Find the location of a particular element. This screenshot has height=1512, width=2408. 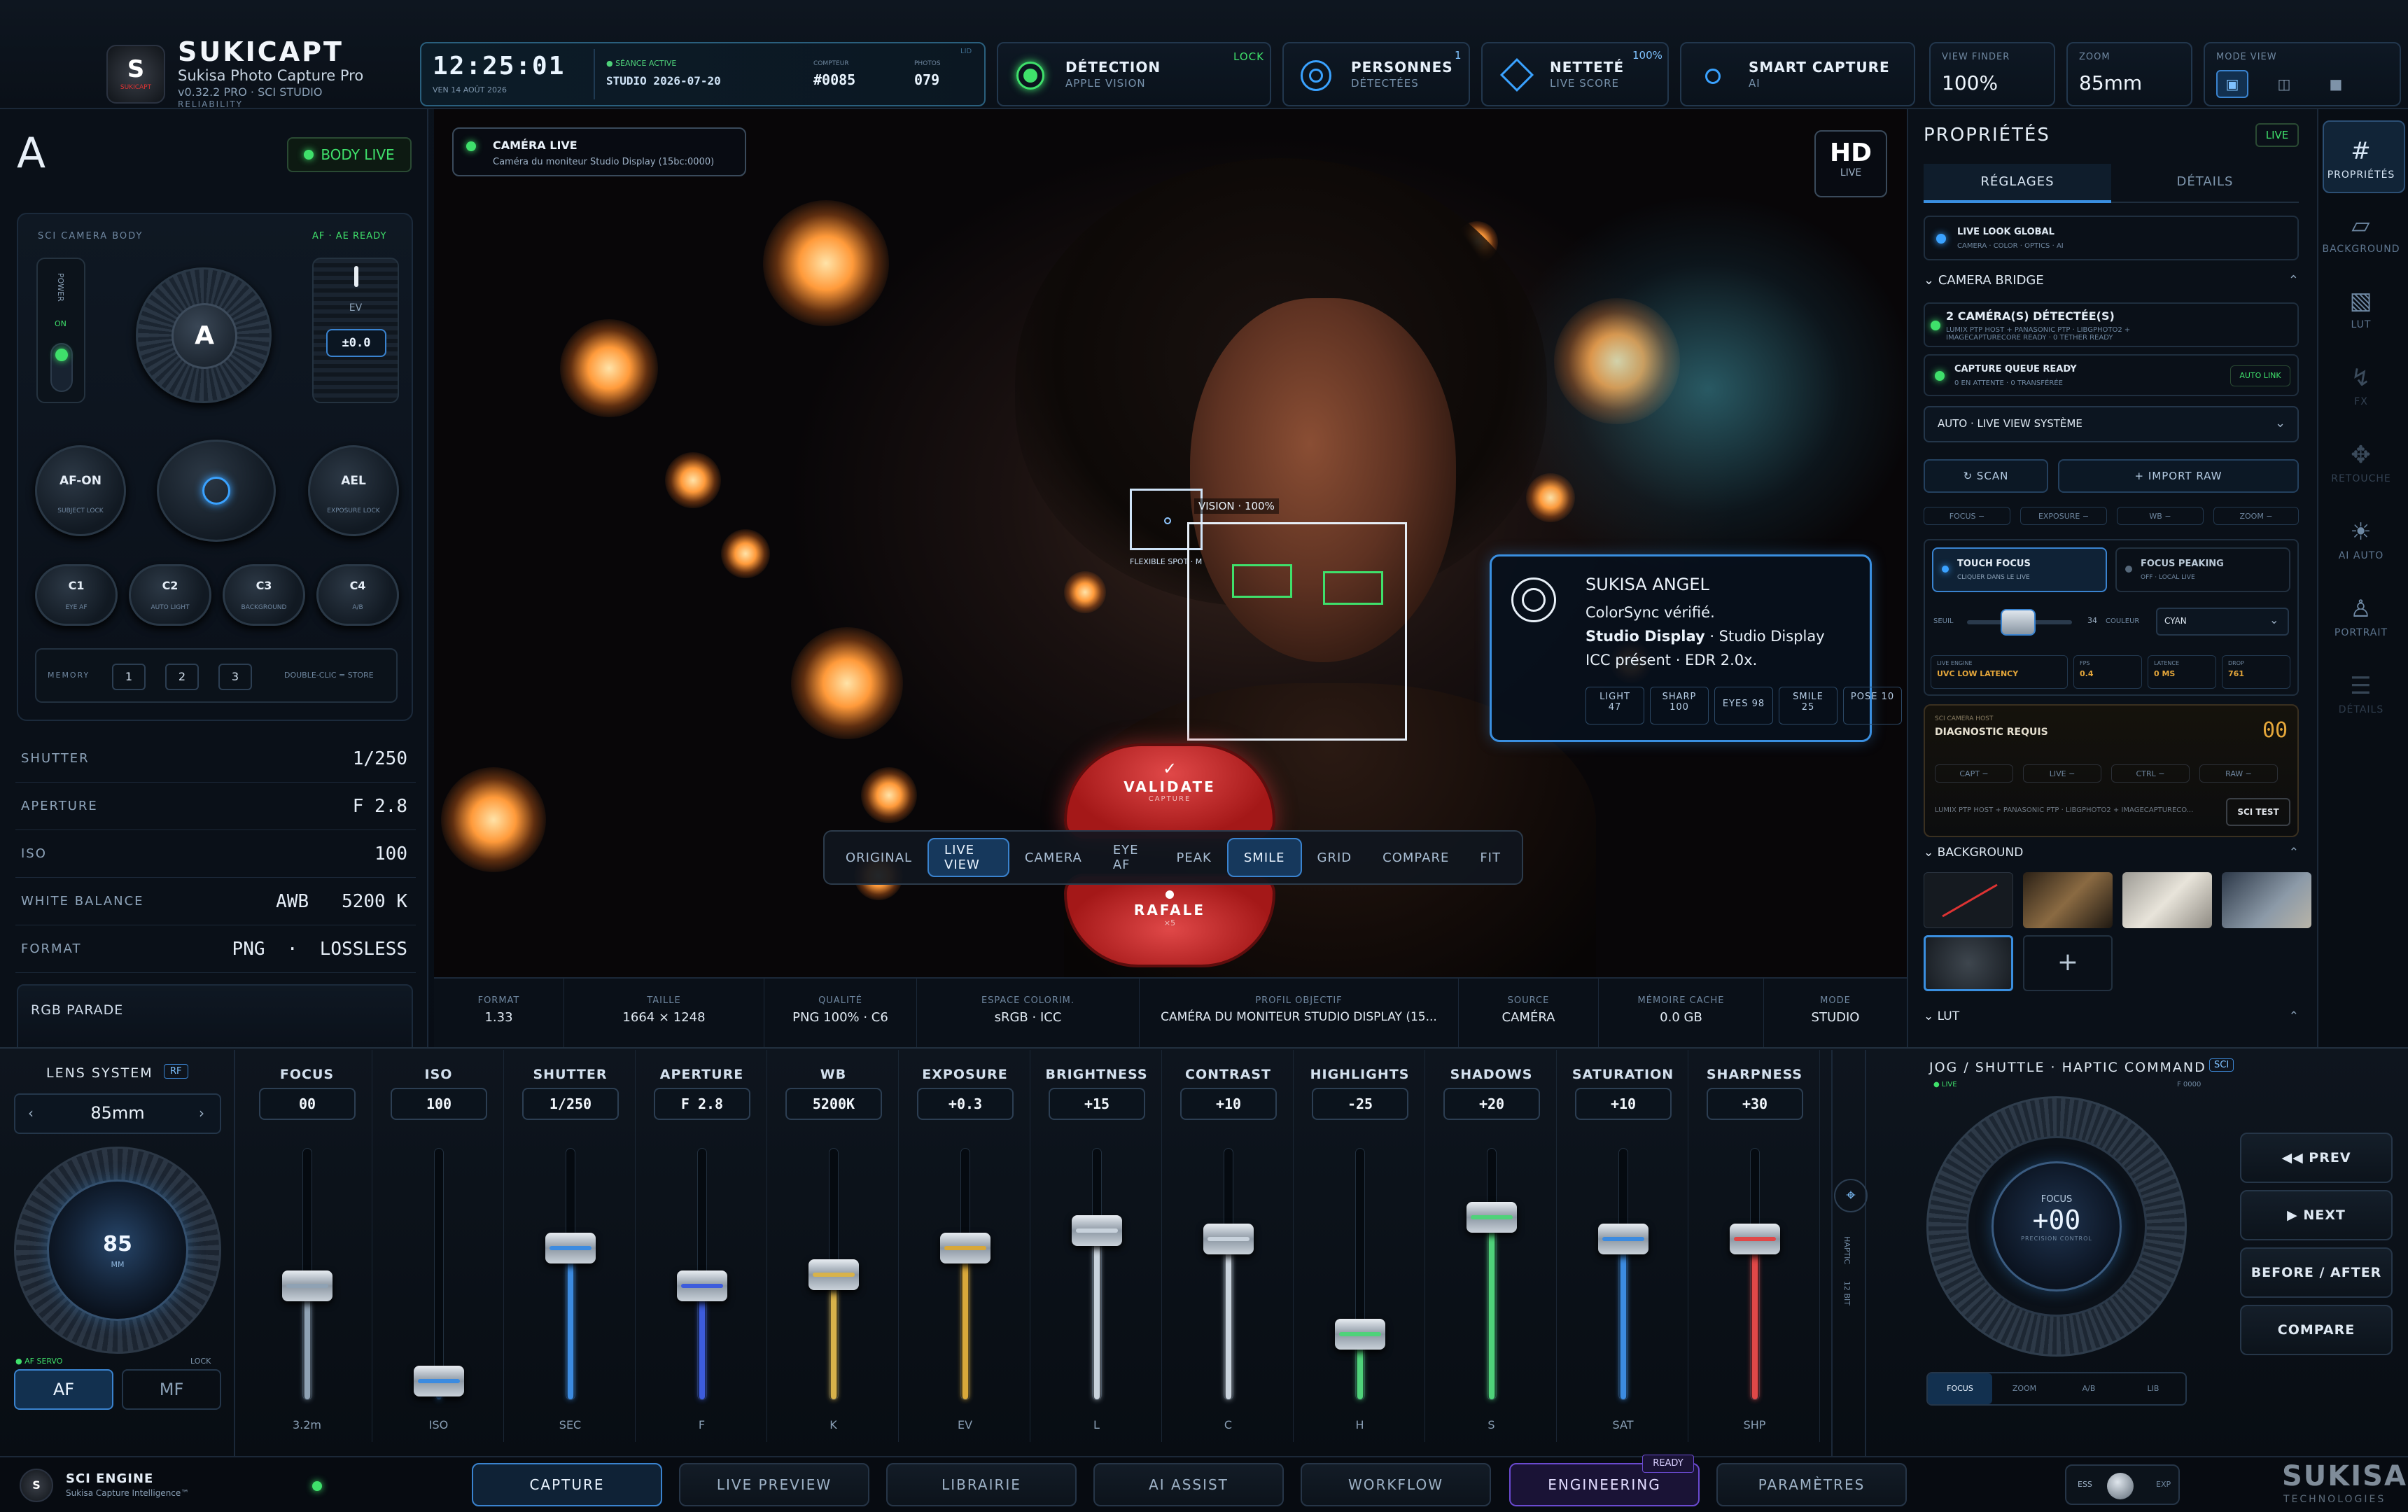

tab-live-preview: LIVE PREVIEW is located at coordinates (774, 1484).